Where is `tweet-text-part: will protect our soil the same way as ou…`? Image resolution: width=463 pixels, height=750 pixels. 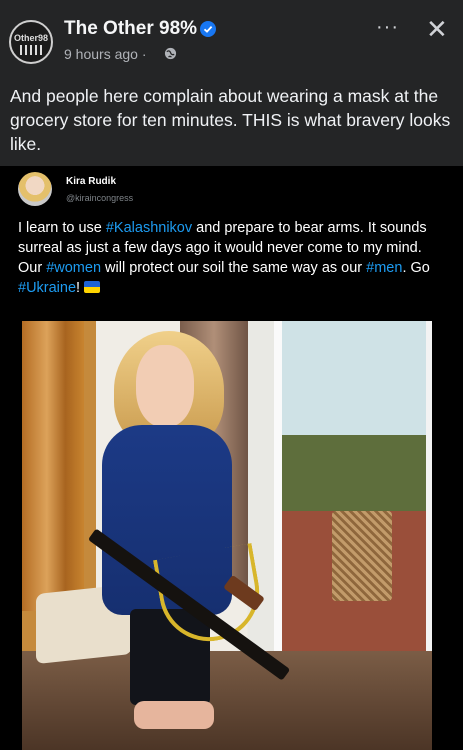 tweet-text-part: will protect our soil the same way as ou… is located at coordinates (234, 268).